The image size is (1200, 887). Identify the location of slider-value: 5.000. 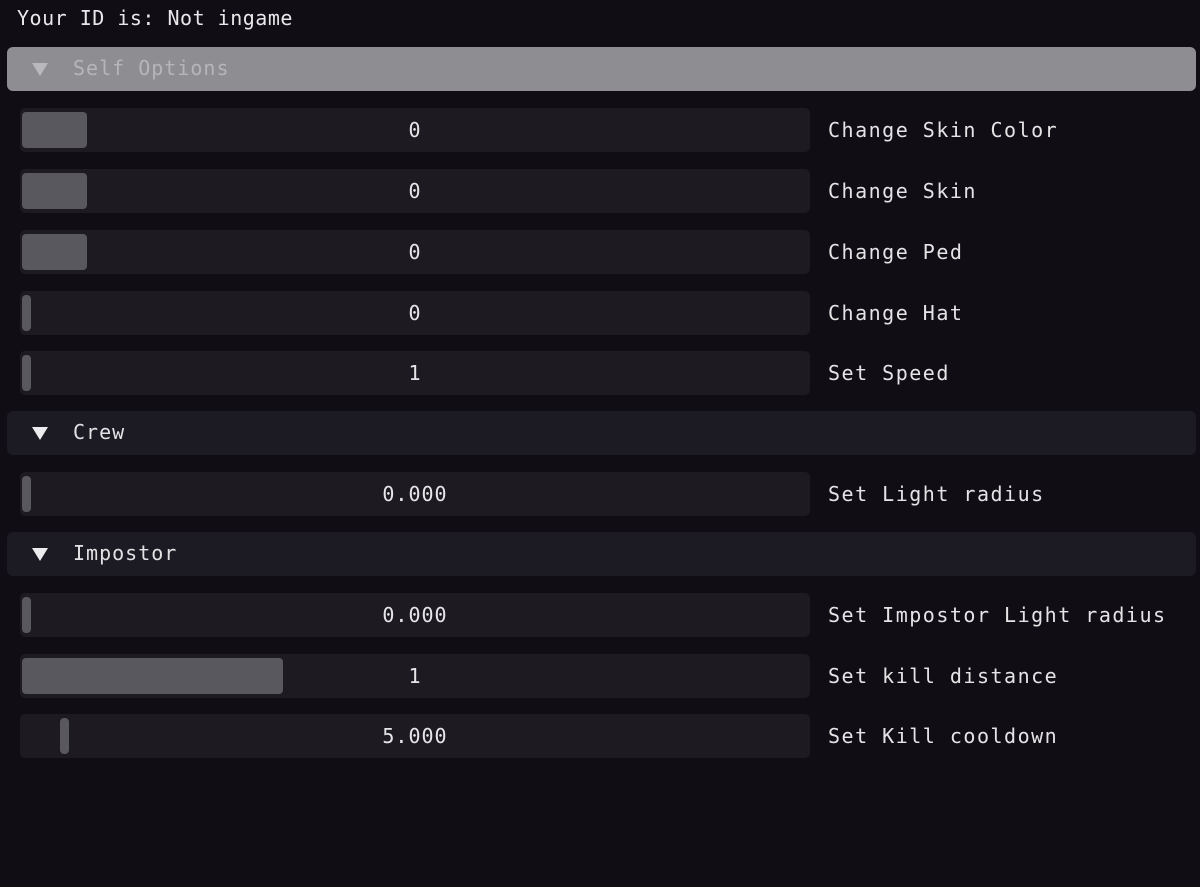
(415, 736).